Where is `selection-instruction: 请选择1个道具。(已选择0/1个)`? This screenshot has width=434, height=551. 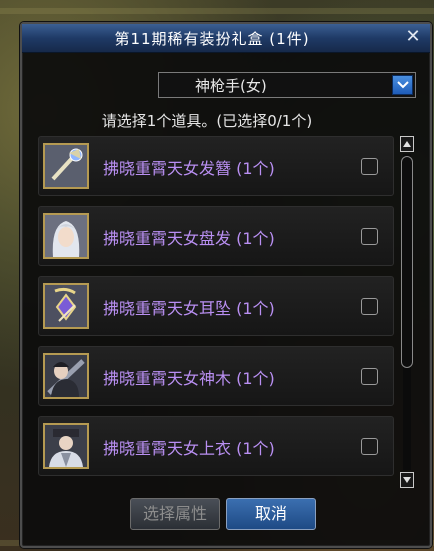 selection-instruction: 请选择1个道具。(已选择0/1个) is located at coordinates (207, 121).